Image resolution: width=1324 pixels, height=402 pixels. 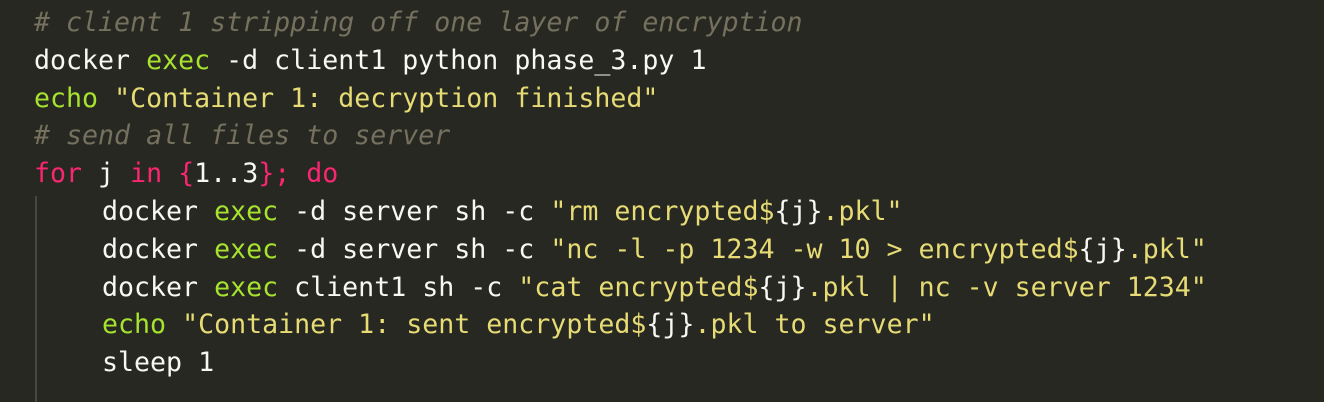 What do you see at coordinates (814, 325) in the screenshot?
I see `code-token-string: .pkl to server"` at bounding box center [814, 325].